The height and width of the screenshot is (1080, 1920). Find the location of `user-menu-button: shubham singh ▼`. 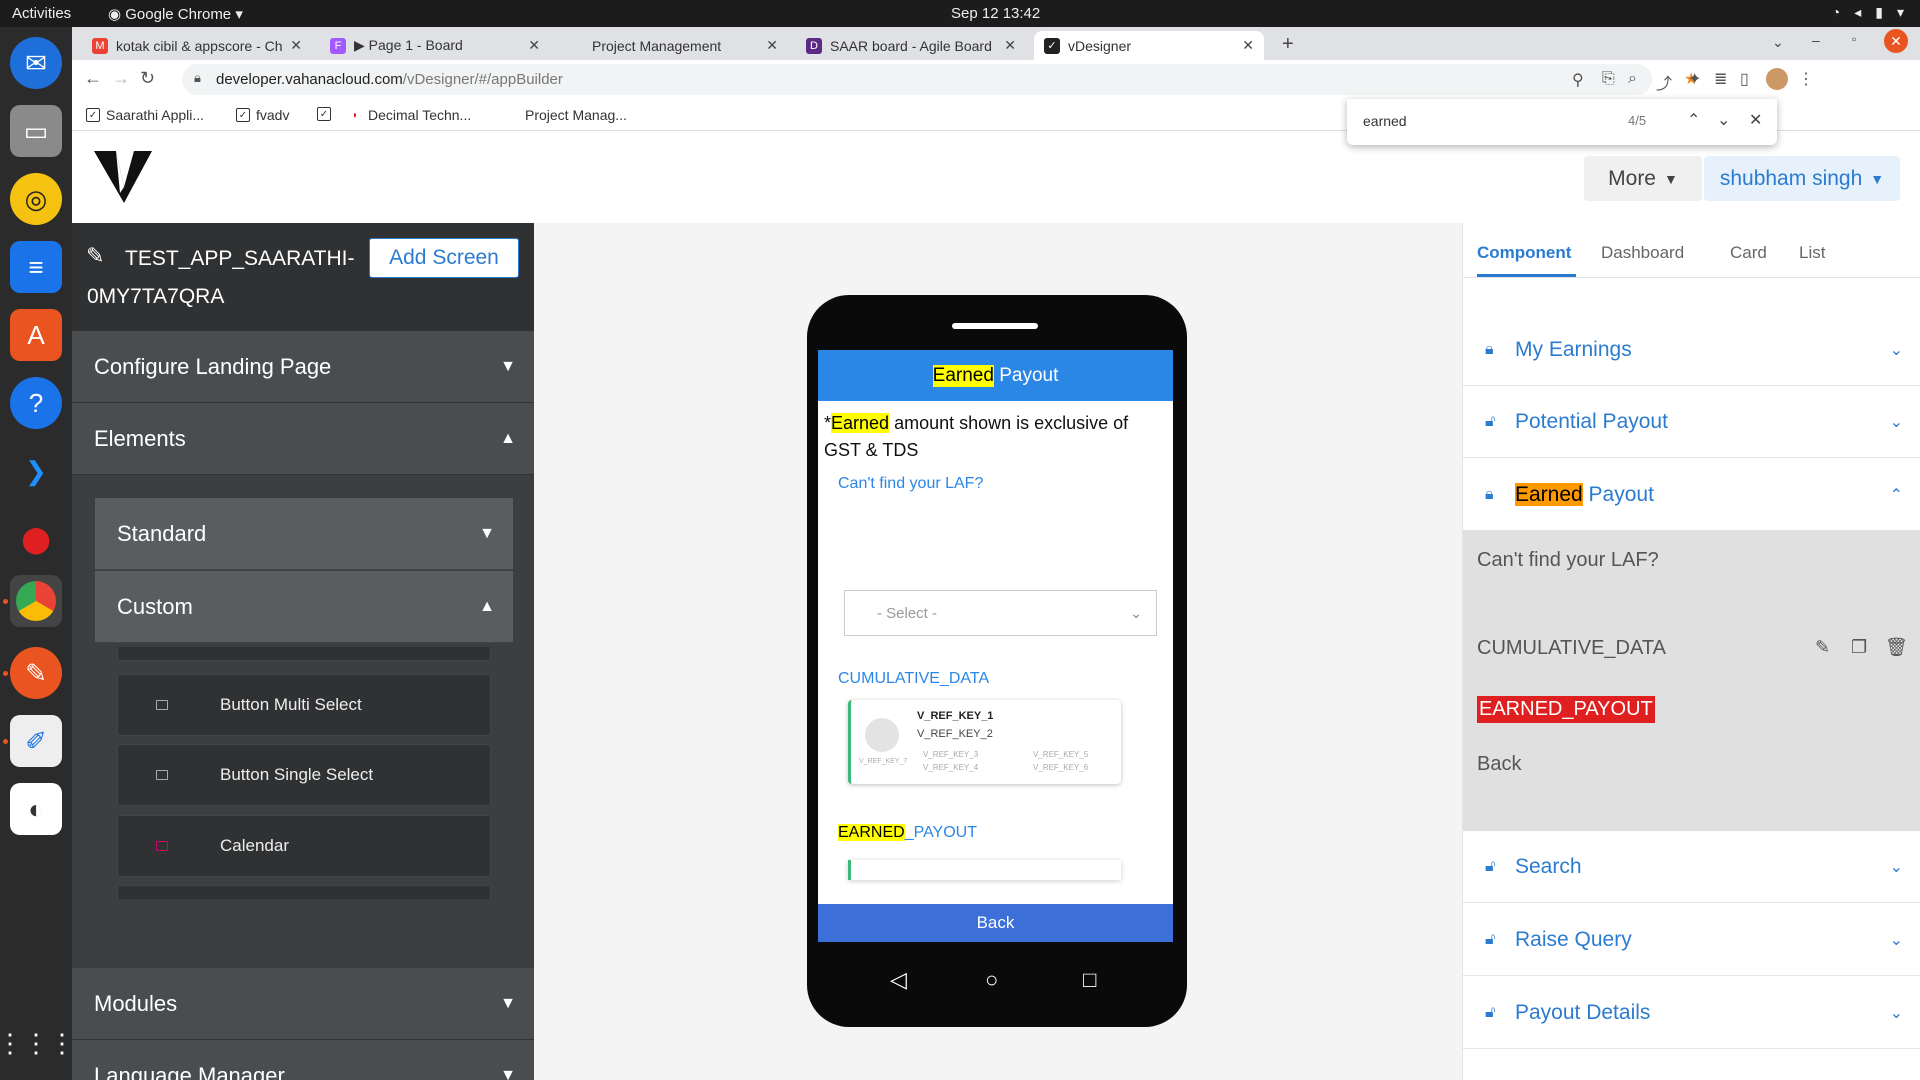

user-menu-button: shubham singh ▼ is located at coordinates (1802, 178).